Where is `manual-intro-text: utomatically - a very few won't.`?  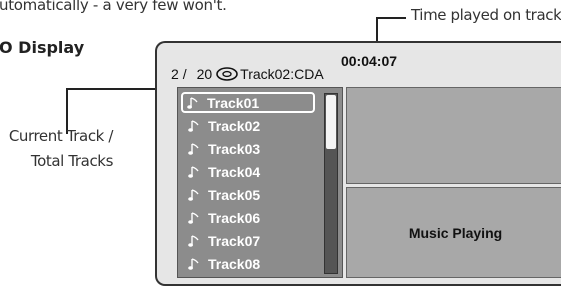 manual-intro-text: utomatically - a very few won't. is located at coordinates (113, 7).